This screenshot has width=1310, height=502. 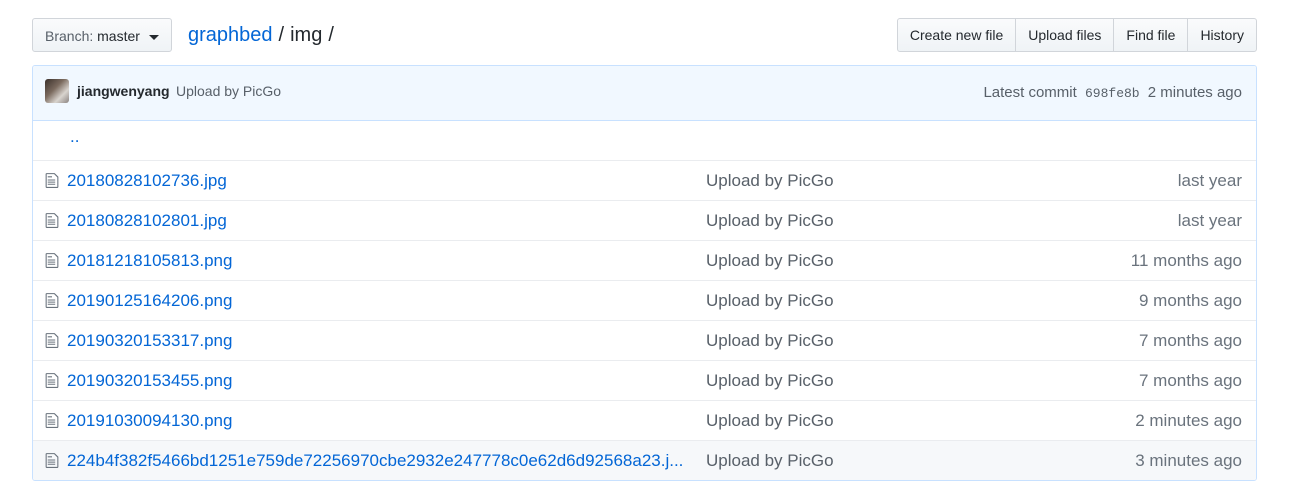 I want to click on avatar, so click(x=57, y=91).